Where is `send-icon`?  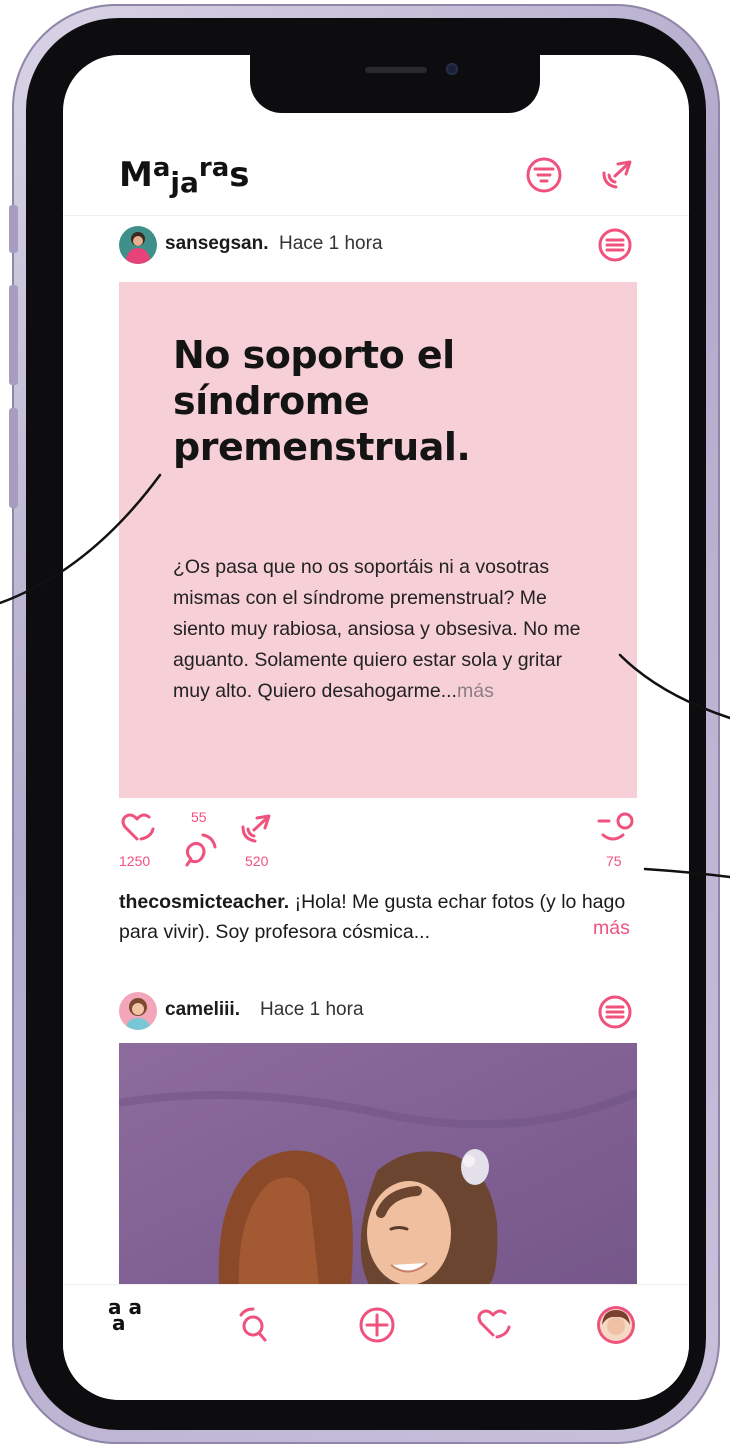 send-icon is located at coordinates (616, 175).